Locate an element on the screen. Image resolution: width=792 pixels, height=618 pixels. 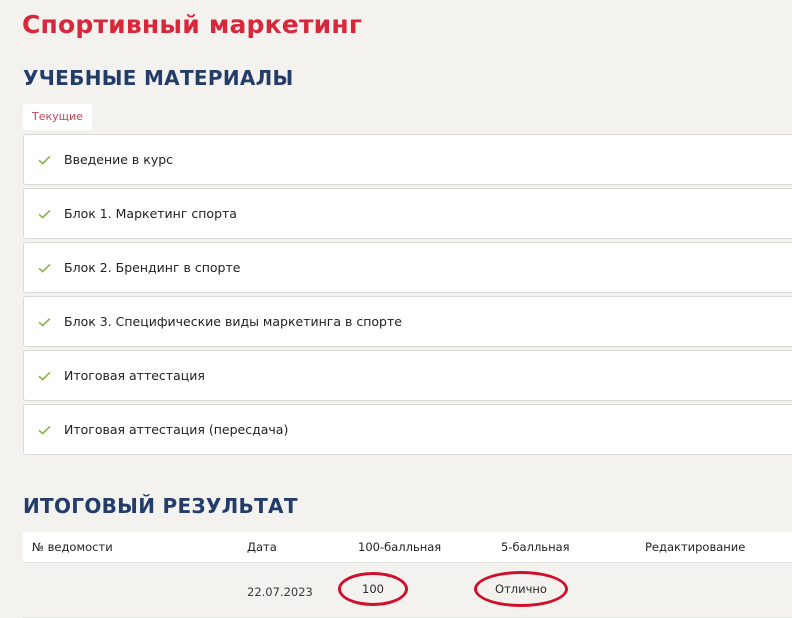
material-item-final-exam: Итоговая аттестация is located at coordinates (407, 375).